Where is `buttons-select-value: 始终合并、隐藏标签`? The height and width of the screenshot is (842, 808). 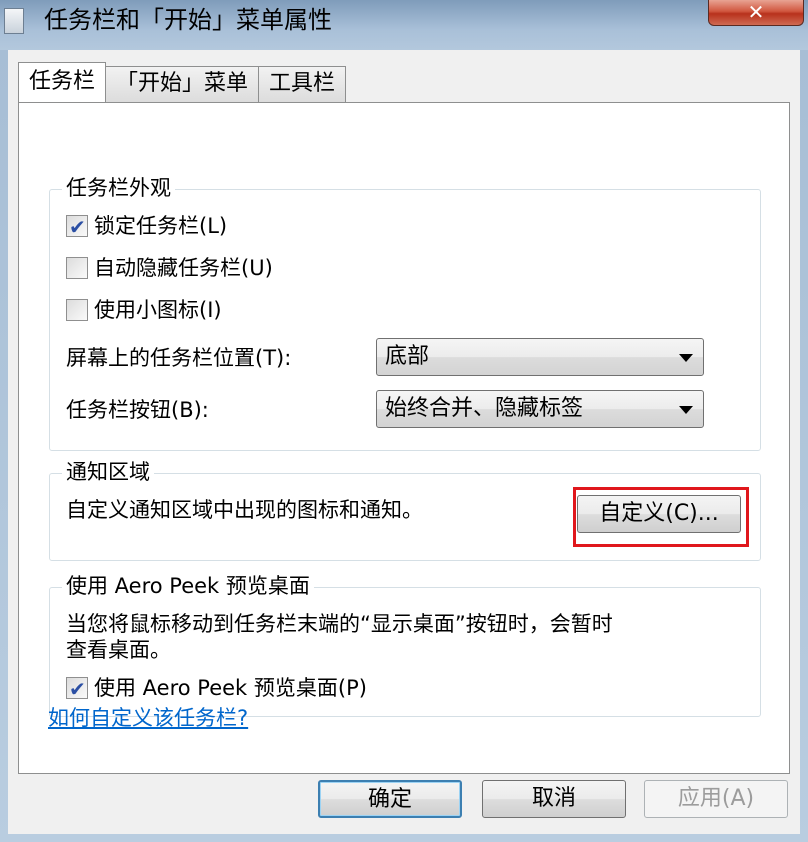 buttons-select-value: 始终合并、隐藏标签 is located at coordinates (484, 408).